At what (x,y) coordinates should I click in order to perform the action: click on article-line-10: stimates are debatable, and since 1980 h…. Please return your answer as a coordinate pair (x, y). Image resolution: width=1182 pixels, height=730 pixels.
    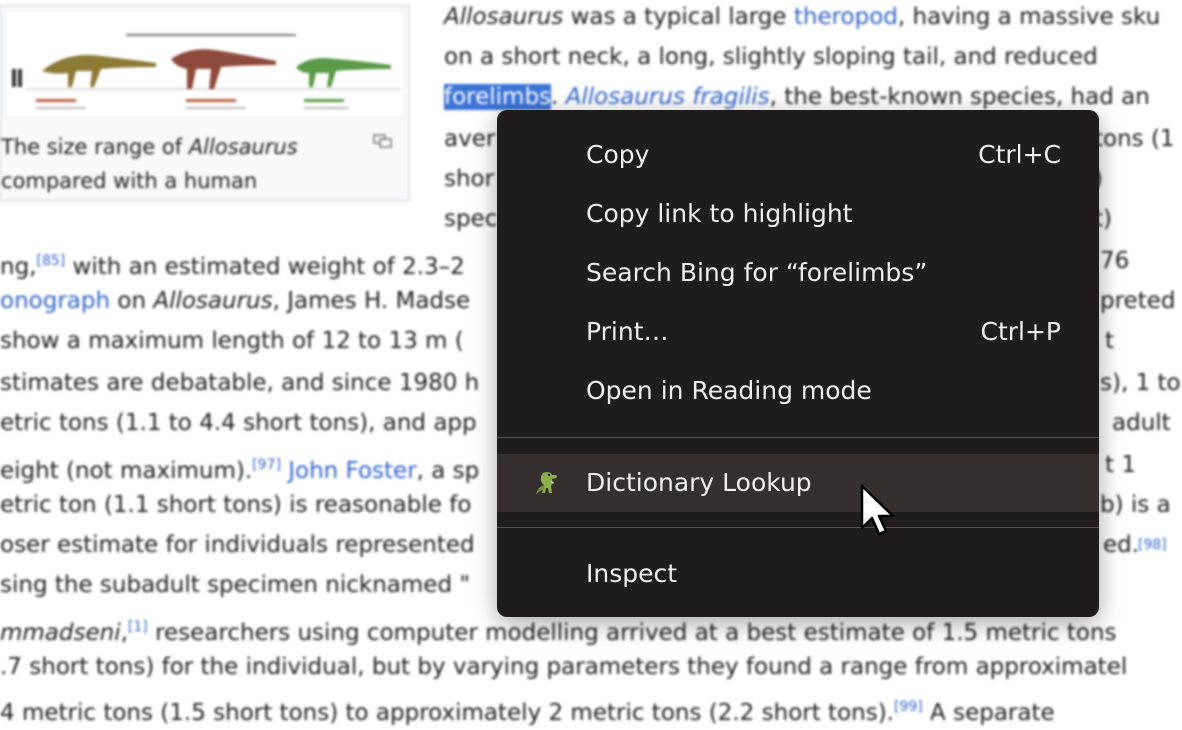
    Looking at the image, I should click on (590, 383).